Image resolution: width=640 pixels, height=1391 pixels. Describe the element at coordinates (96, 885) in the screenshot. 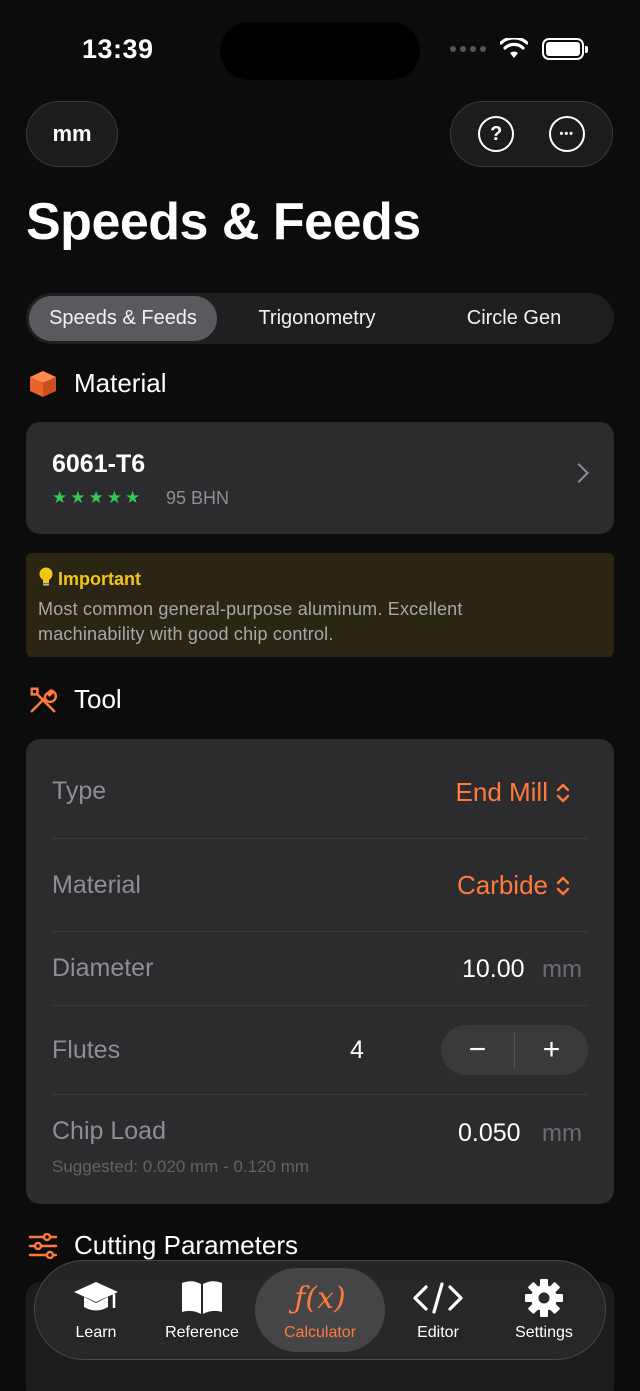

I see `tool-material-label: Material` at that location.